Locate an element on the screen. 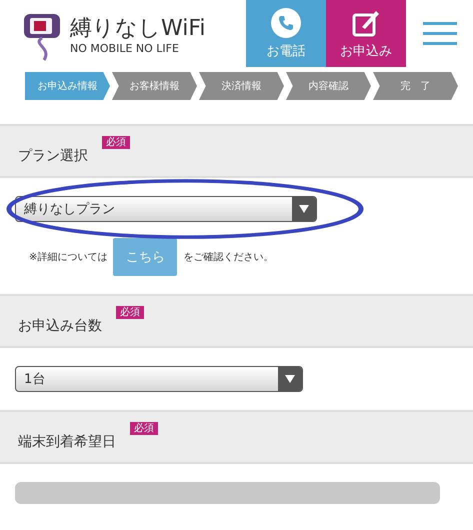 The width and height of the screenshot is (473, 530). date-field is located at coordinates (227, 493).